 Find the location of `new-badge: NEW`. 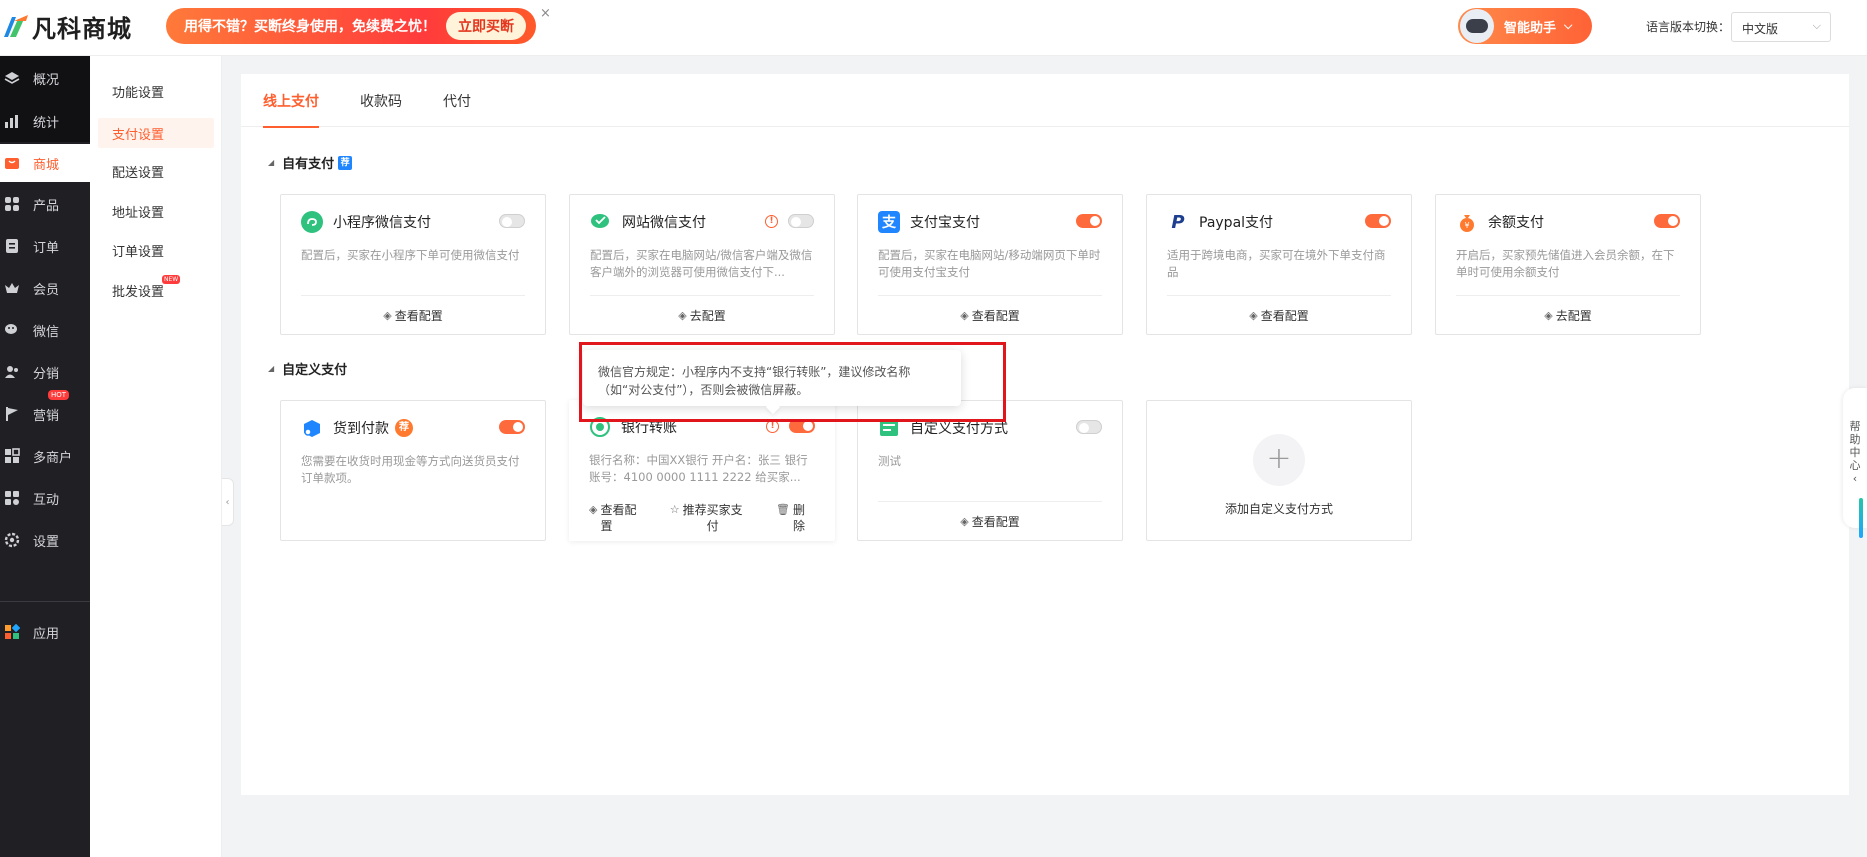

new-badge: NEW is located at coordinates (171, 279).